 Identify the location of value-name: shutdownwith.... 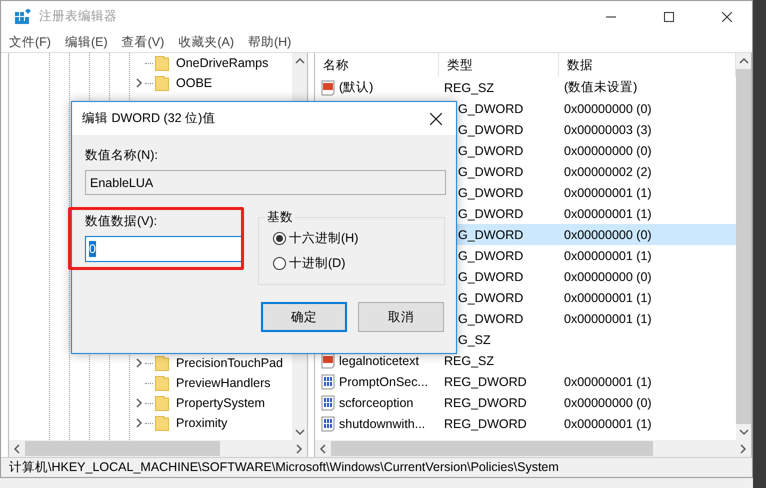
(382, 423).